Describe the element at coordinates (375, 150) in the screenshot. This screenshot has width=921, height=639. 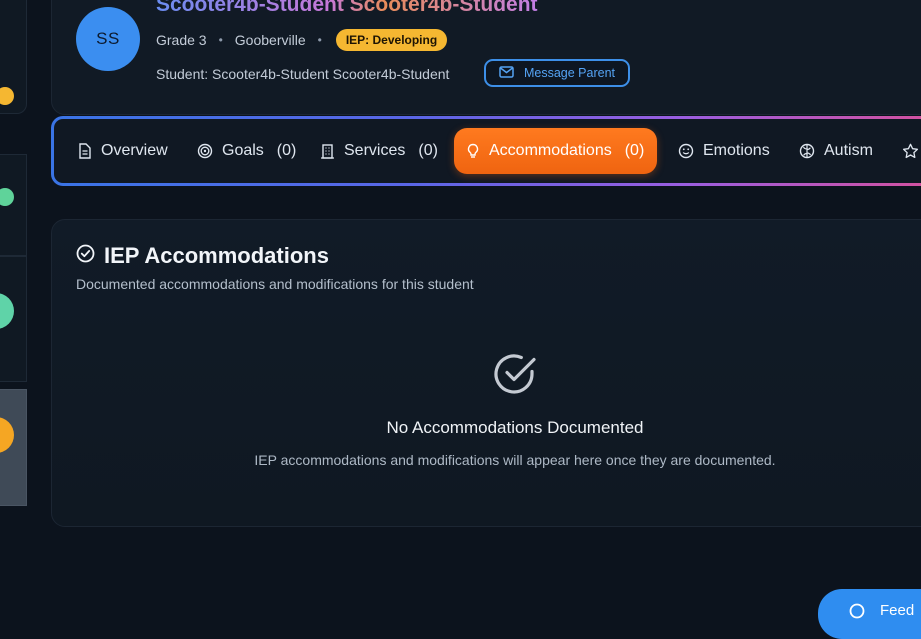
I see `tab-label: Services` at that location.